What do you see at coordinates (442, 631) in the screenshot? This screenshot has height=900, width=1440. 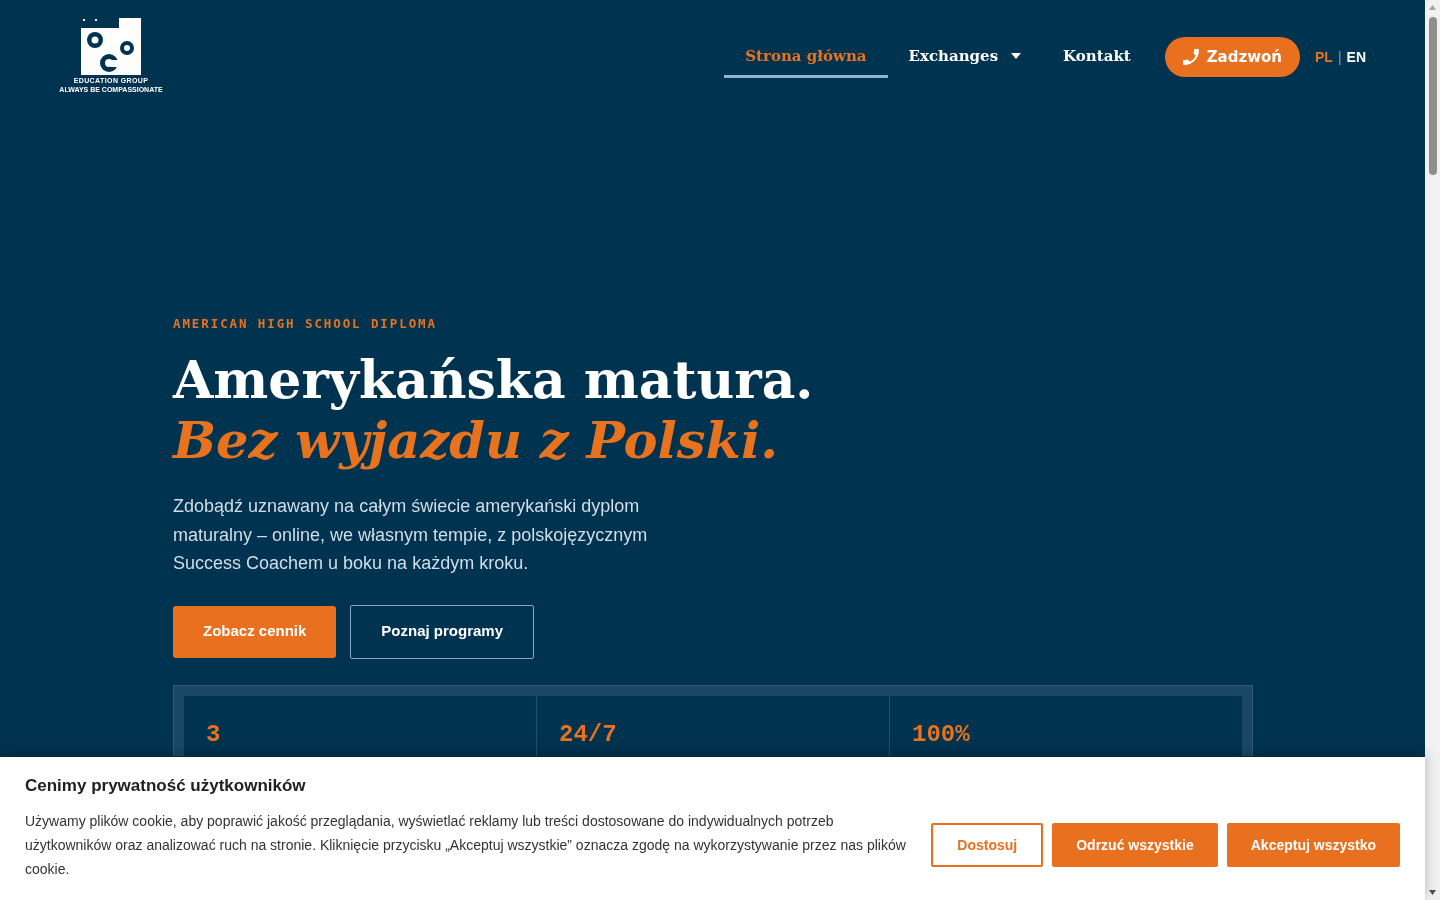 I see `programs-button: Poznaj programy` at bounding box center [442, 631].